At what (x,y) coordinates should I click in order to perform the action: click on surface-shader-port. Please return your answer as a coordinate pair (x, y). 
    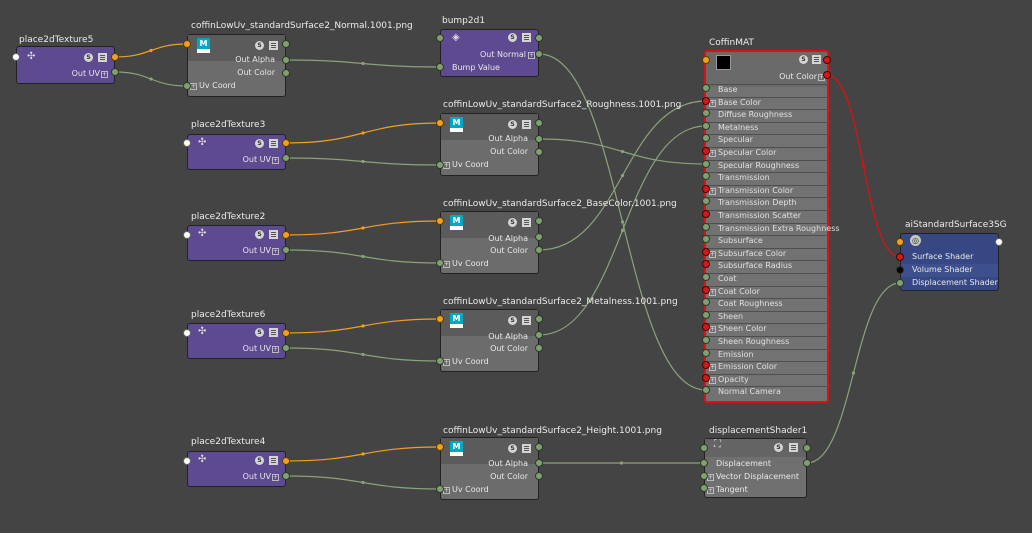
    Looking at the image, I should click on (900, 257).